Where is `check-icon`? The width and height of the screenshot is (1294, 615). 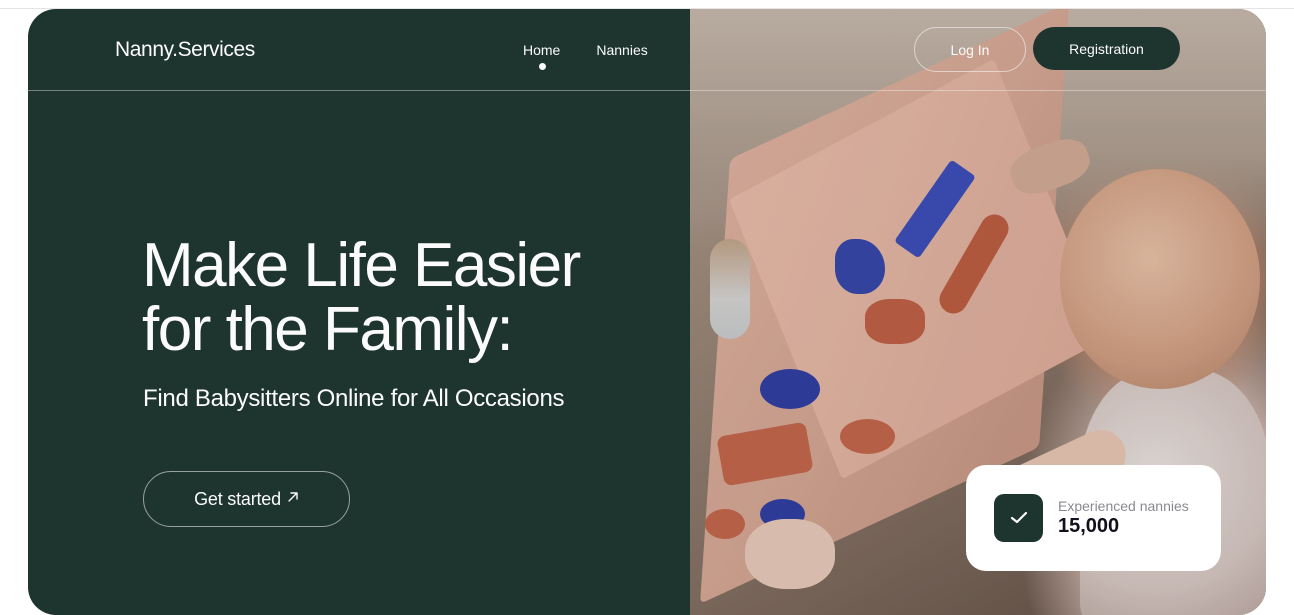
check-icon is located at coordinates (1018, 517).